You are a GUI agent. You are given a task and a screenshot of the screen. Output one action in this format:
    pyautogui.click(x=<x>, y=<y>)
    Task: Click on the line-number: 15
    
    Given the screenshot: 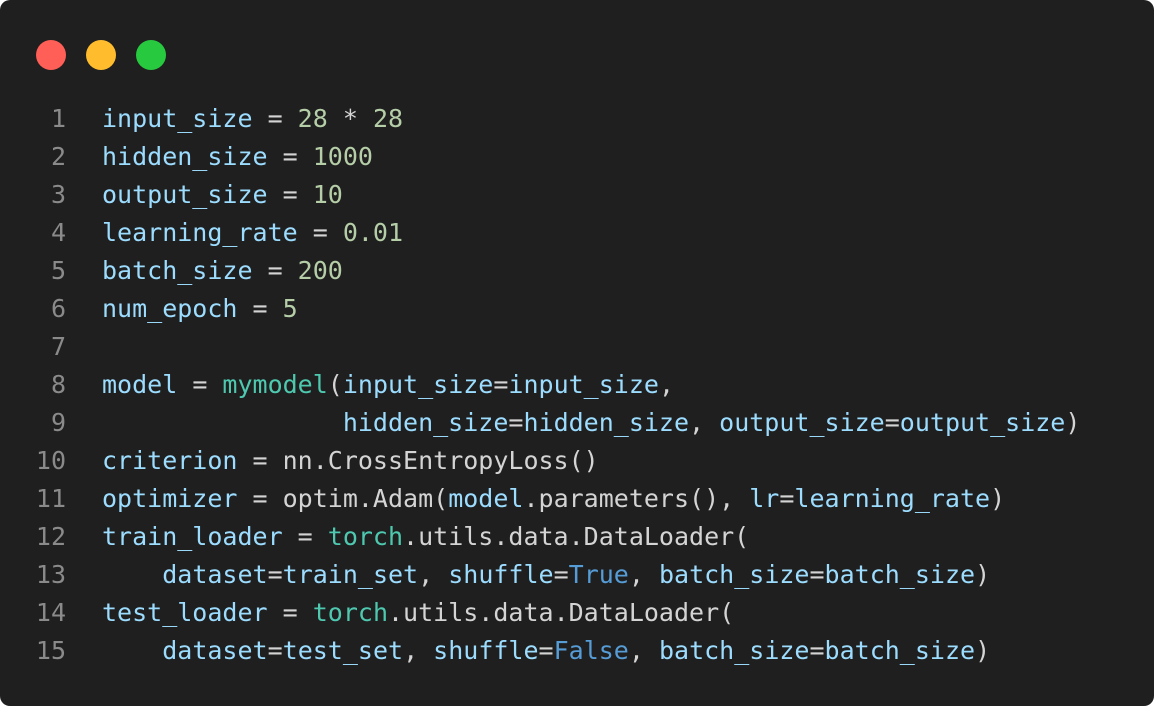 What is the action you would take?
    pyautogui.click(x=50, y=650)
    